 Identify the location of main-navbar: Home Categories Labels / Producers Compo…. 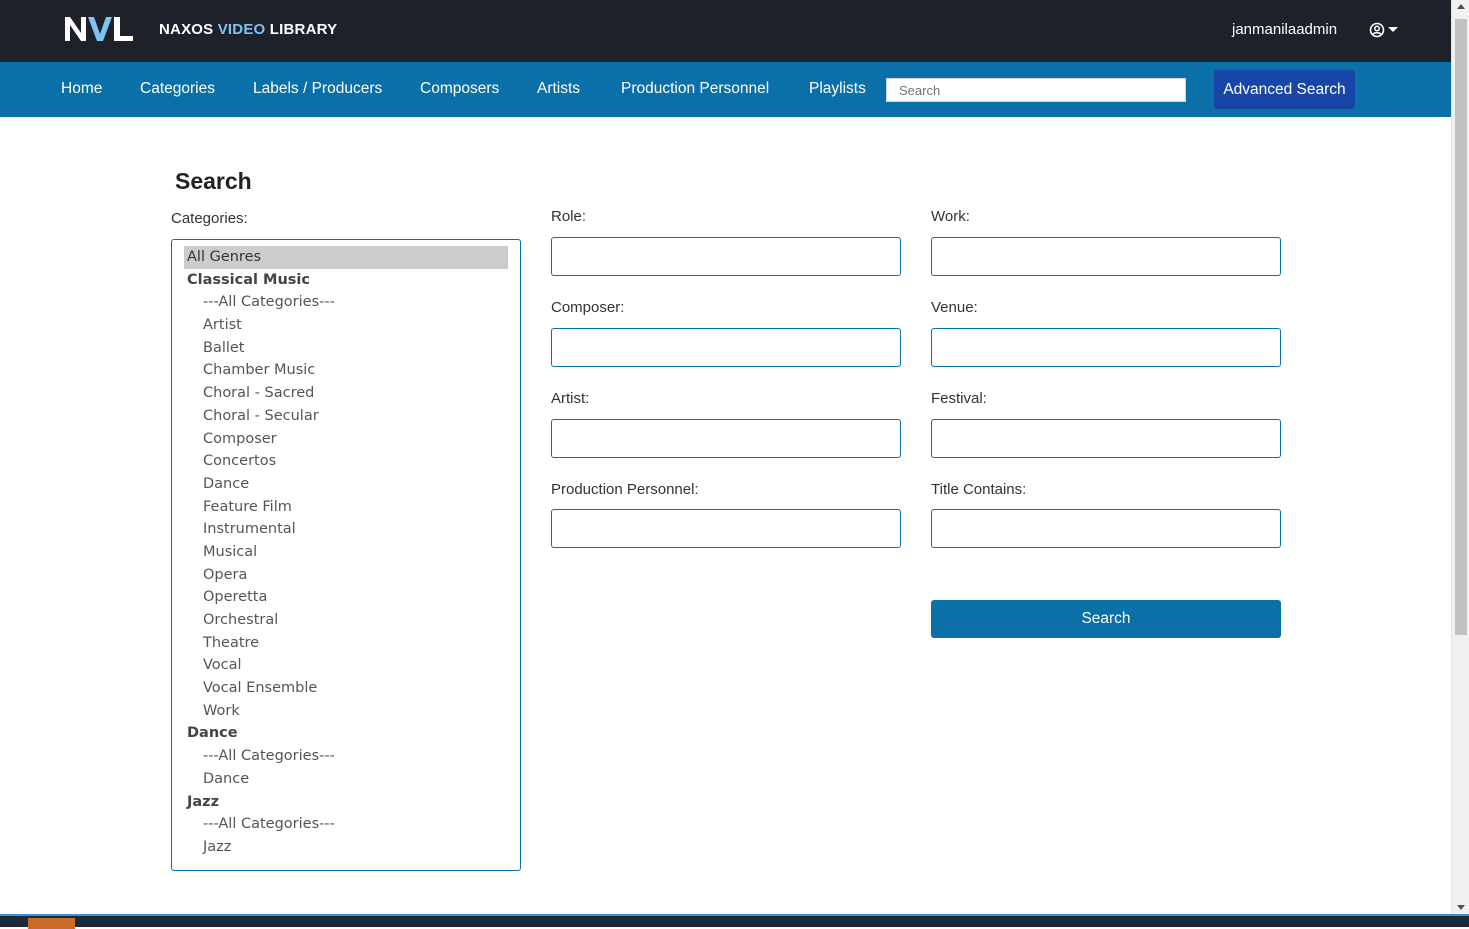
(725, 89).